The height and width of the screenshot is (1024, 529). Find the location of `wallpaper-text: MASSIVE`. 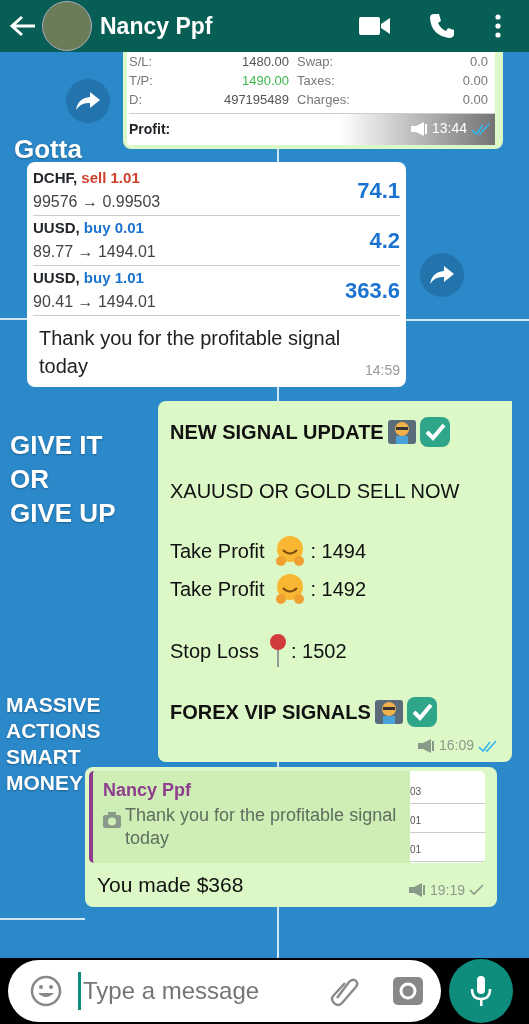

wallpaper-text: MASSIVE is located at coordinates (53, 704).